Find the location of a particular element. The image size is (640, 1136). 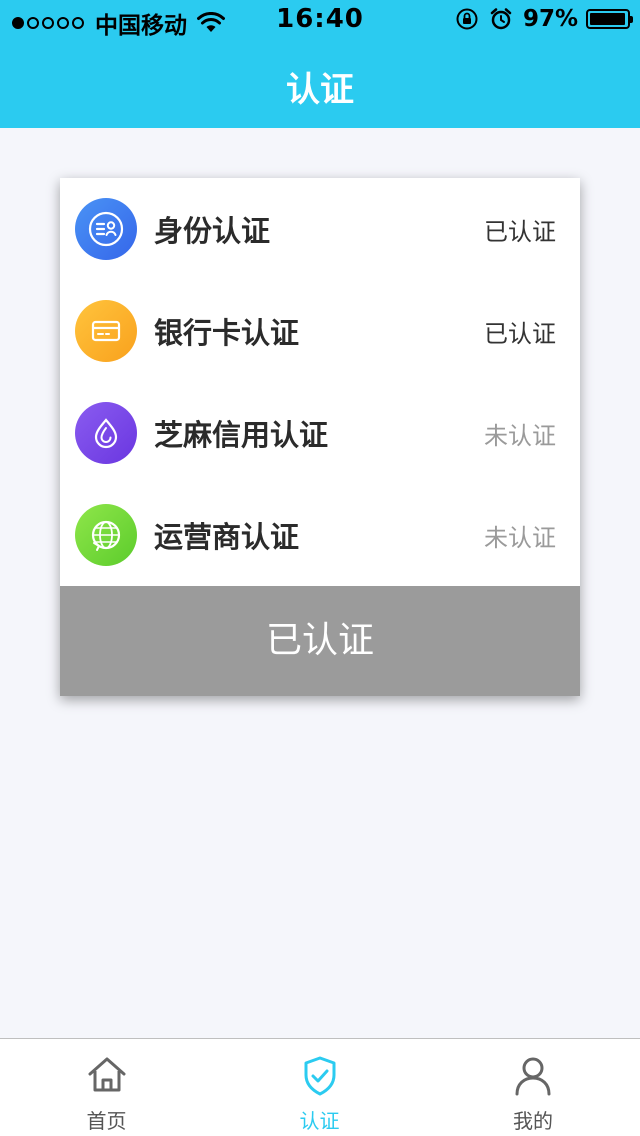

globe-phone-icon is located at coordinates (106, 535).